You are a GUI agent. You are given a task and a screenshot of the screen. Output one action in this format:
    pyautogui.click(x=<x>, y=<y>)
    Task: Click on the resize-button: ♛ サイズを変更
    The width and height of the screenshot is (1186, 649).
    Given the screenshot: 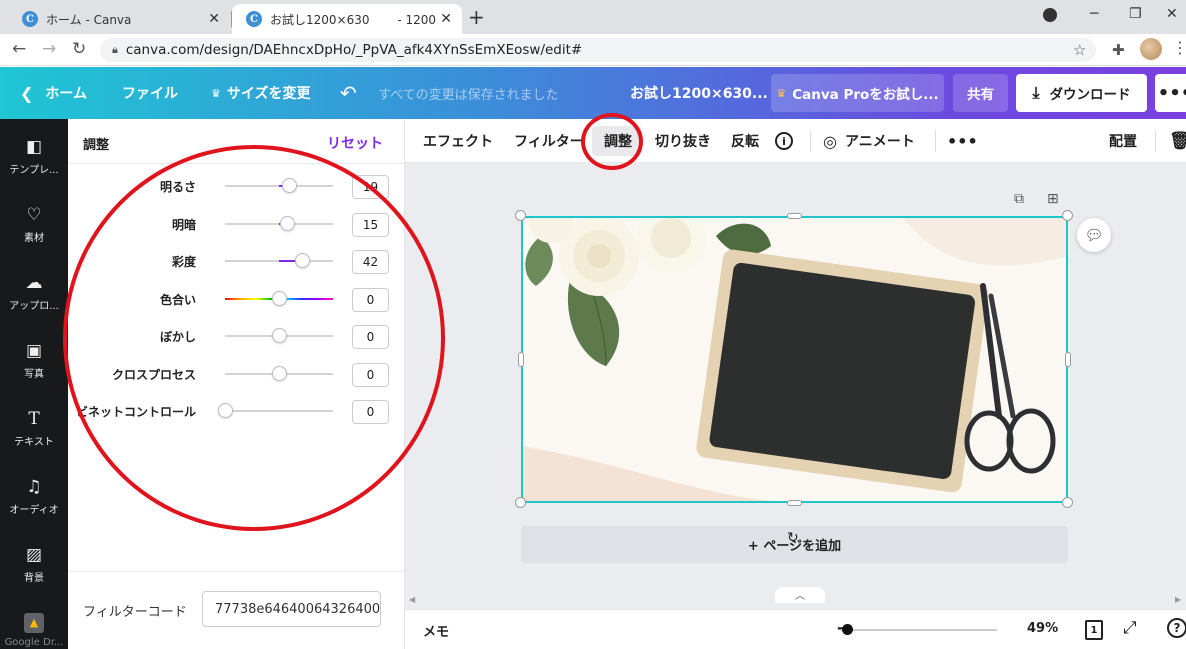 What is the action you would take?
    pyautogui.click(x=260, y=93)
    